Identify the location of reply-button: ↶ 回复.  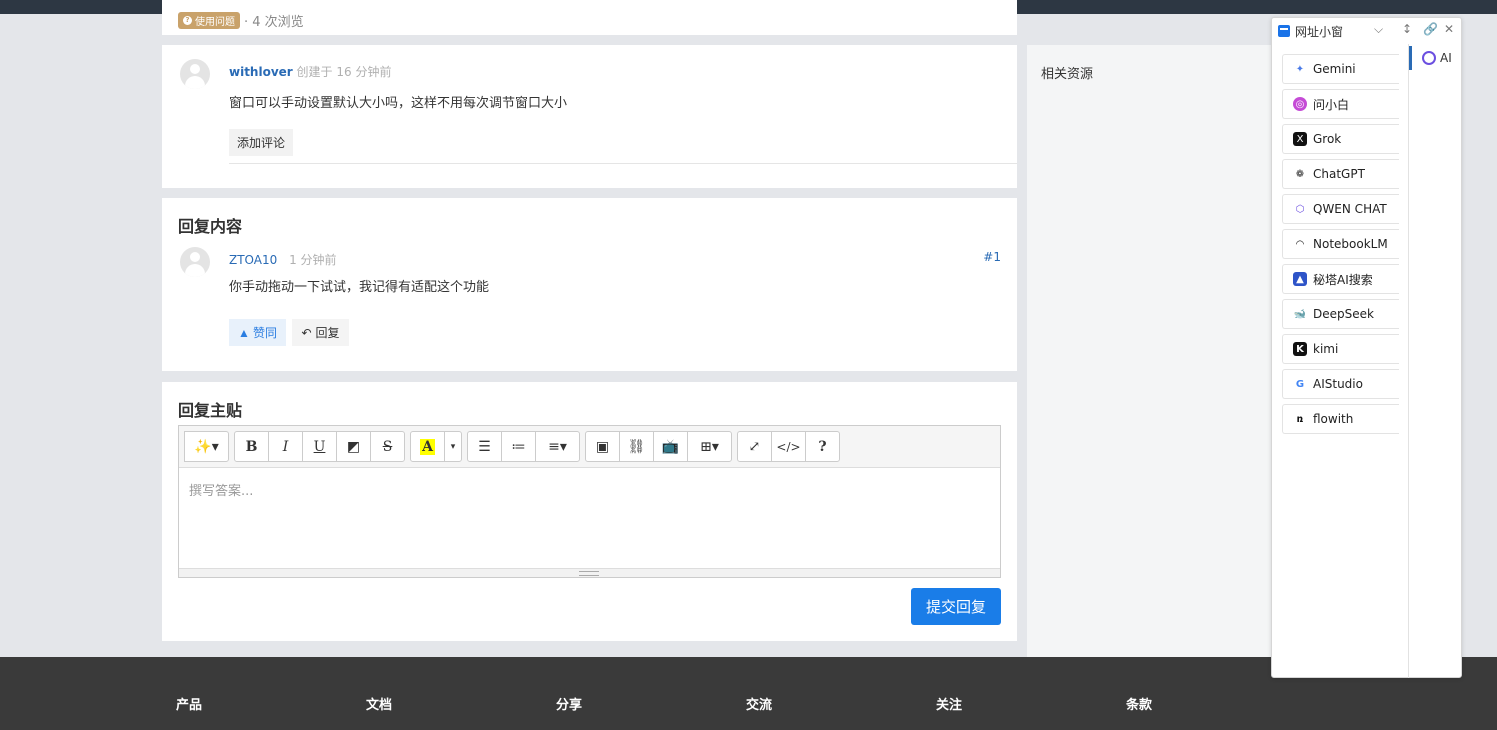
(320, 332).